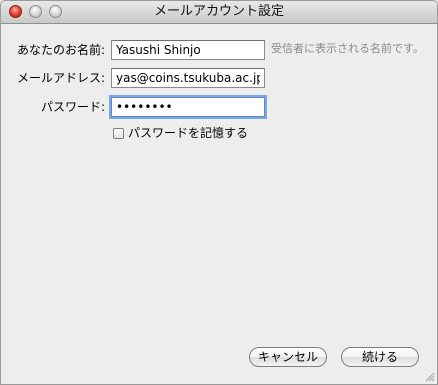 The image size is (438, 385). Describe the element at coordinates (380, 357) in the screenshot. I see `continue-button: 続ける` at that location.